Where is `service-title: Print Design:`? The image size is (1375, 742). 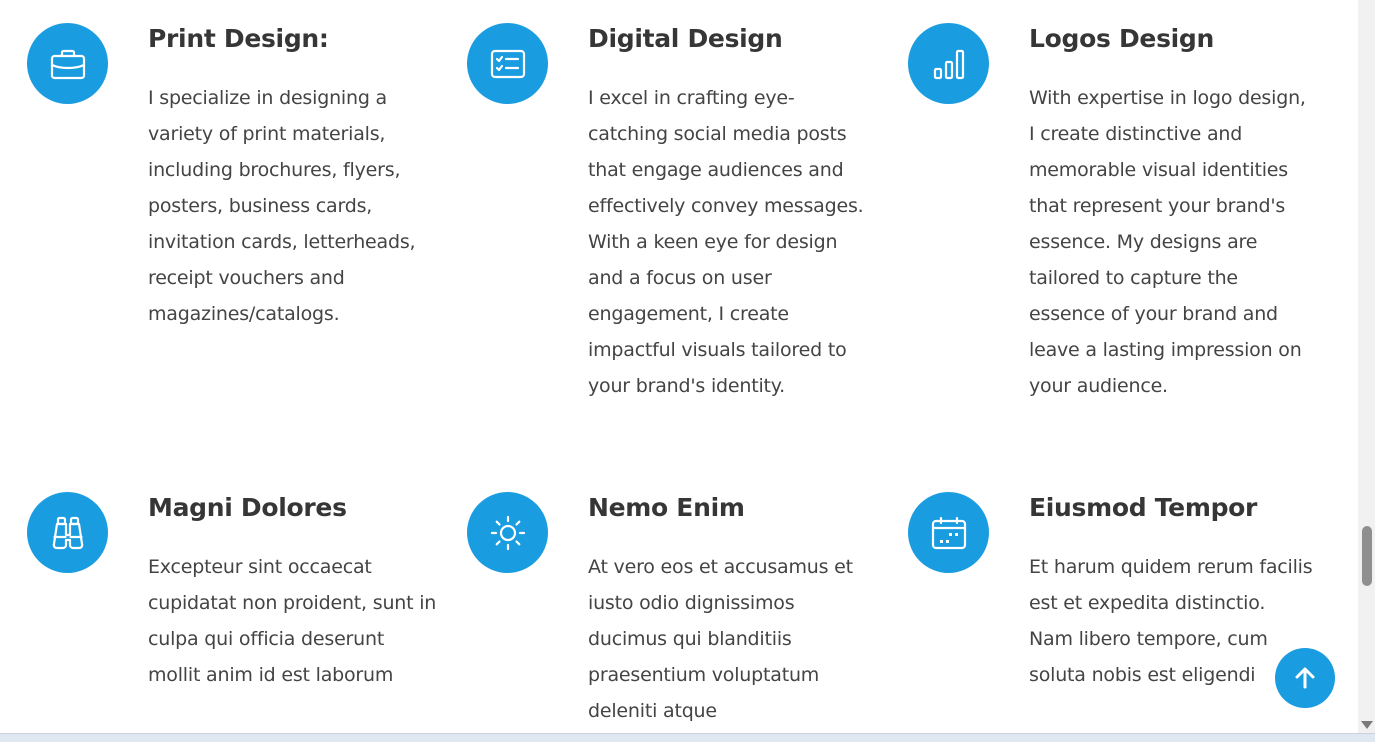
service-title: Print Design: is located at coordinates (238, 38).